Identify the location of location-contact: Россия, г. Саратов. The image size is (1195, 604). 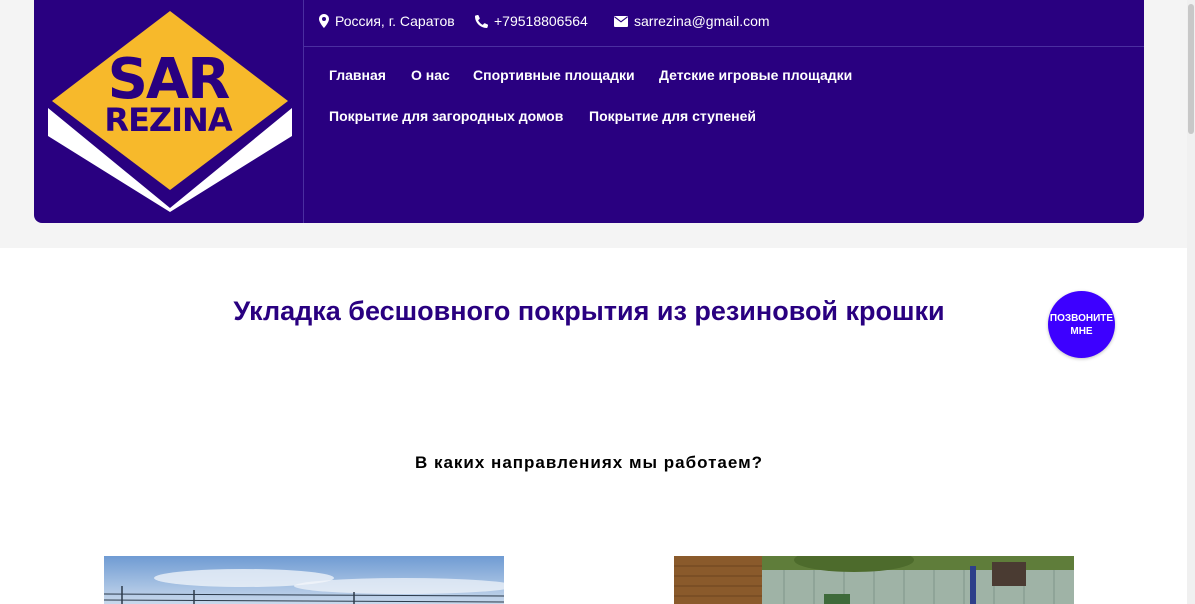
(387, 21).